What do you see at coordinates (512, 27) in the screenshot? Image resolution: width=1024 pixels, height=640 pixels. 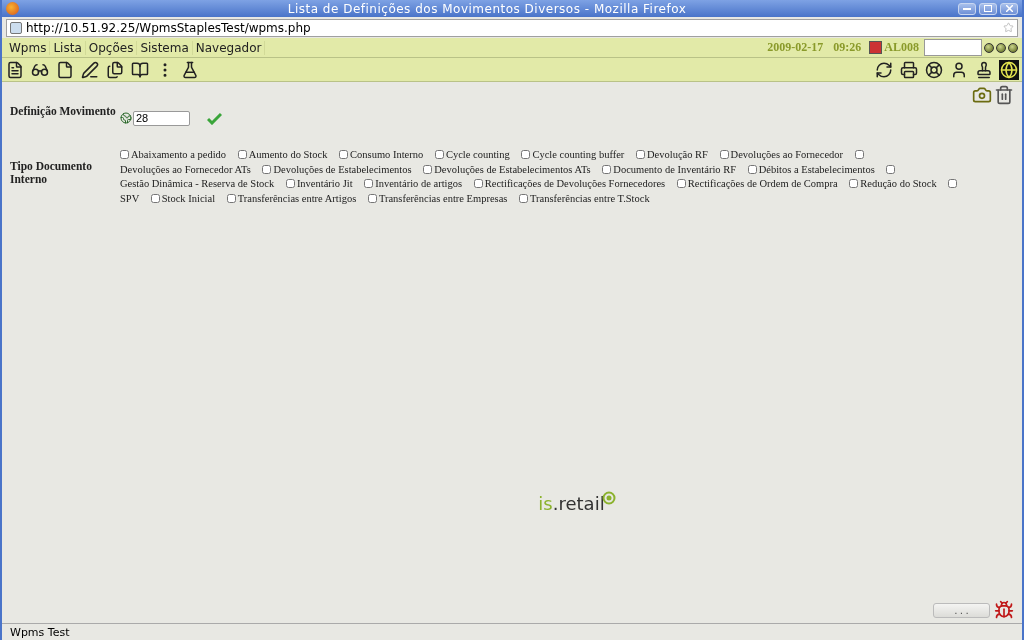 I see `address-field: http://10.51.92.25/WpmsStaplesTest/wpms.php` at bounding box center [512, 27].